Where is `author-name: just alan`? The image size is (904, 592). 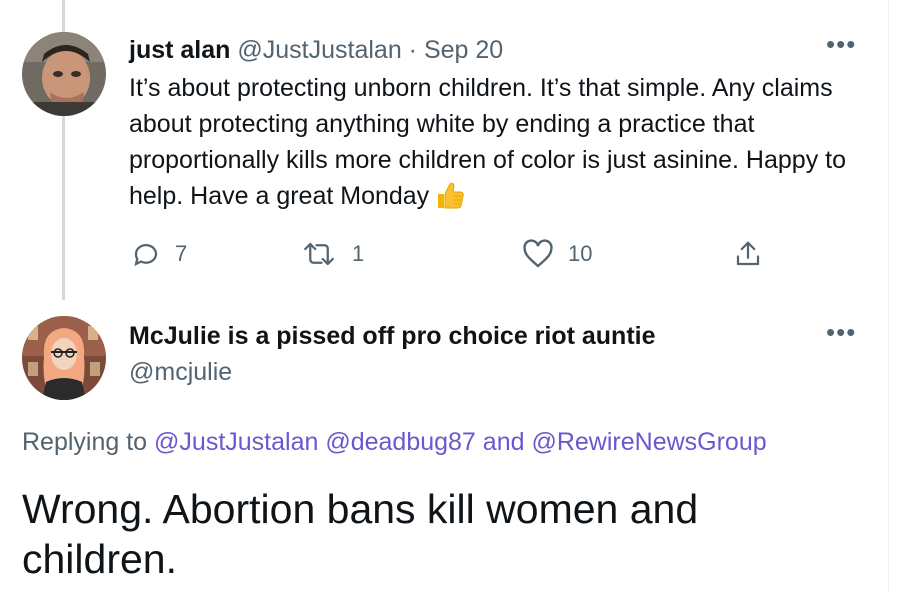 author-name: just alan is located at coordinates (179, 50).